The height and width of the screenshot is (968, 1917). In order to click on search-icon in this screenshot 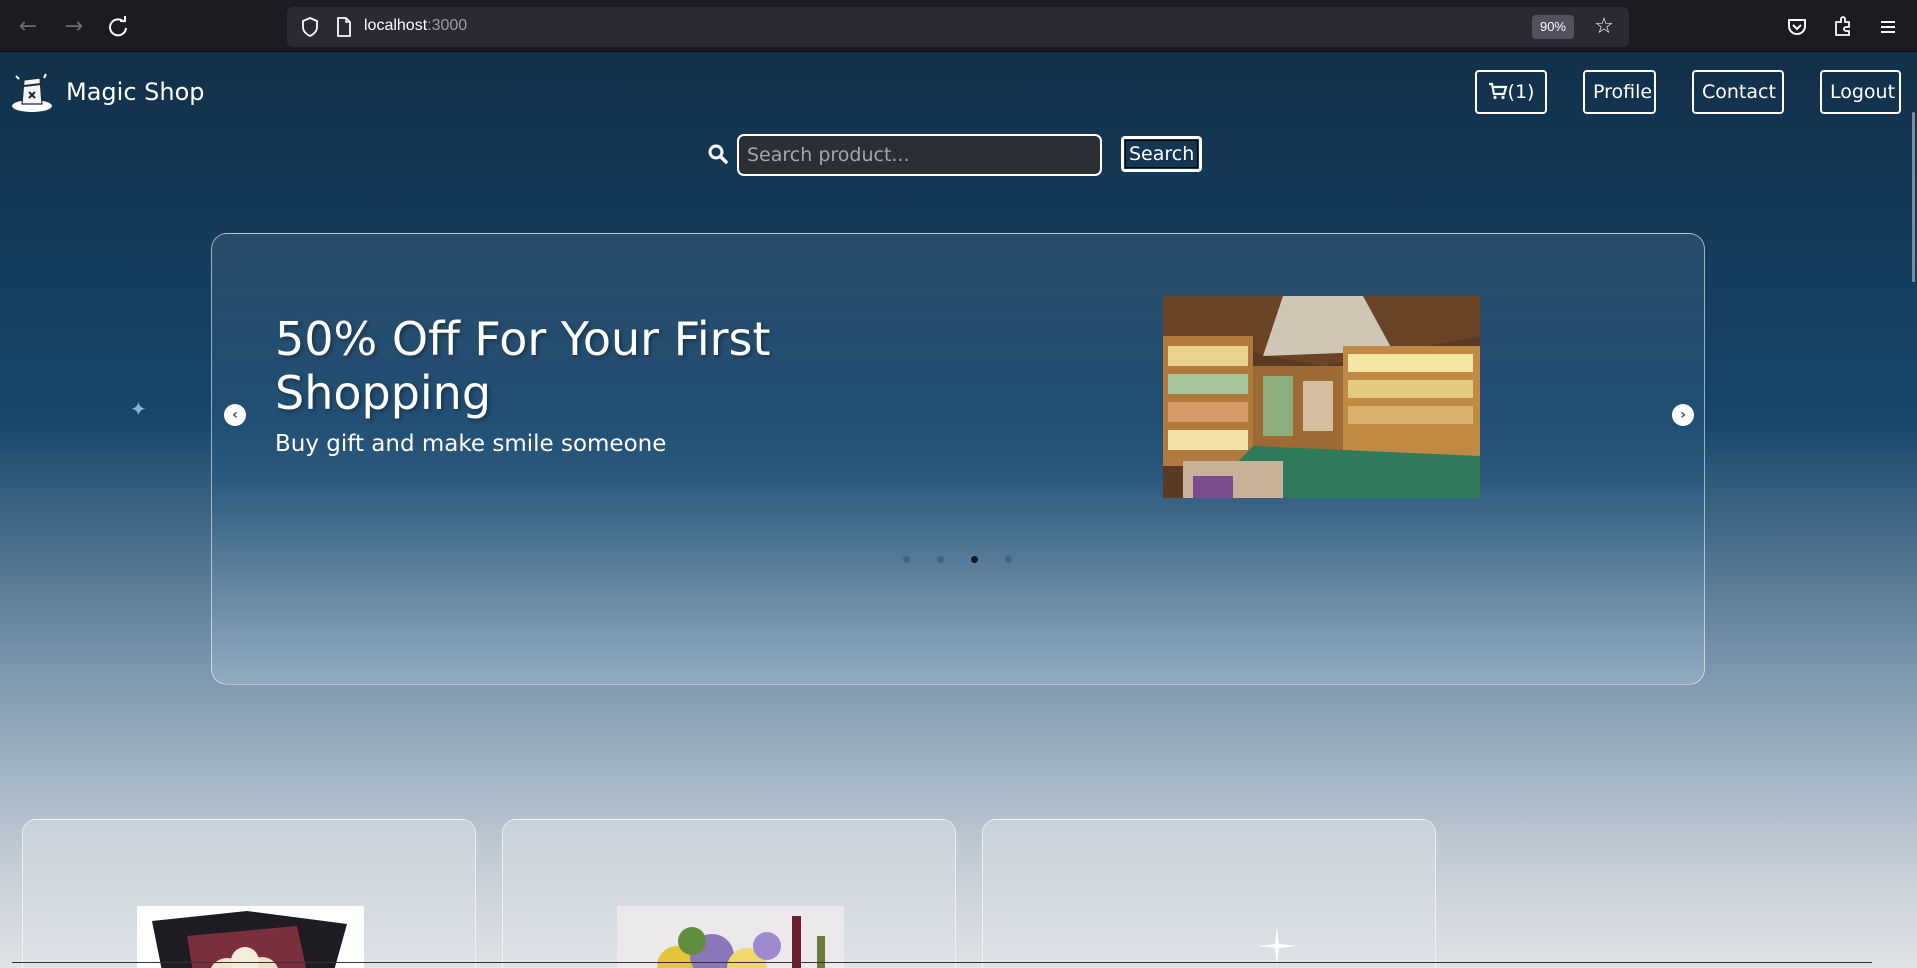, I will do `click(718, 154)`.